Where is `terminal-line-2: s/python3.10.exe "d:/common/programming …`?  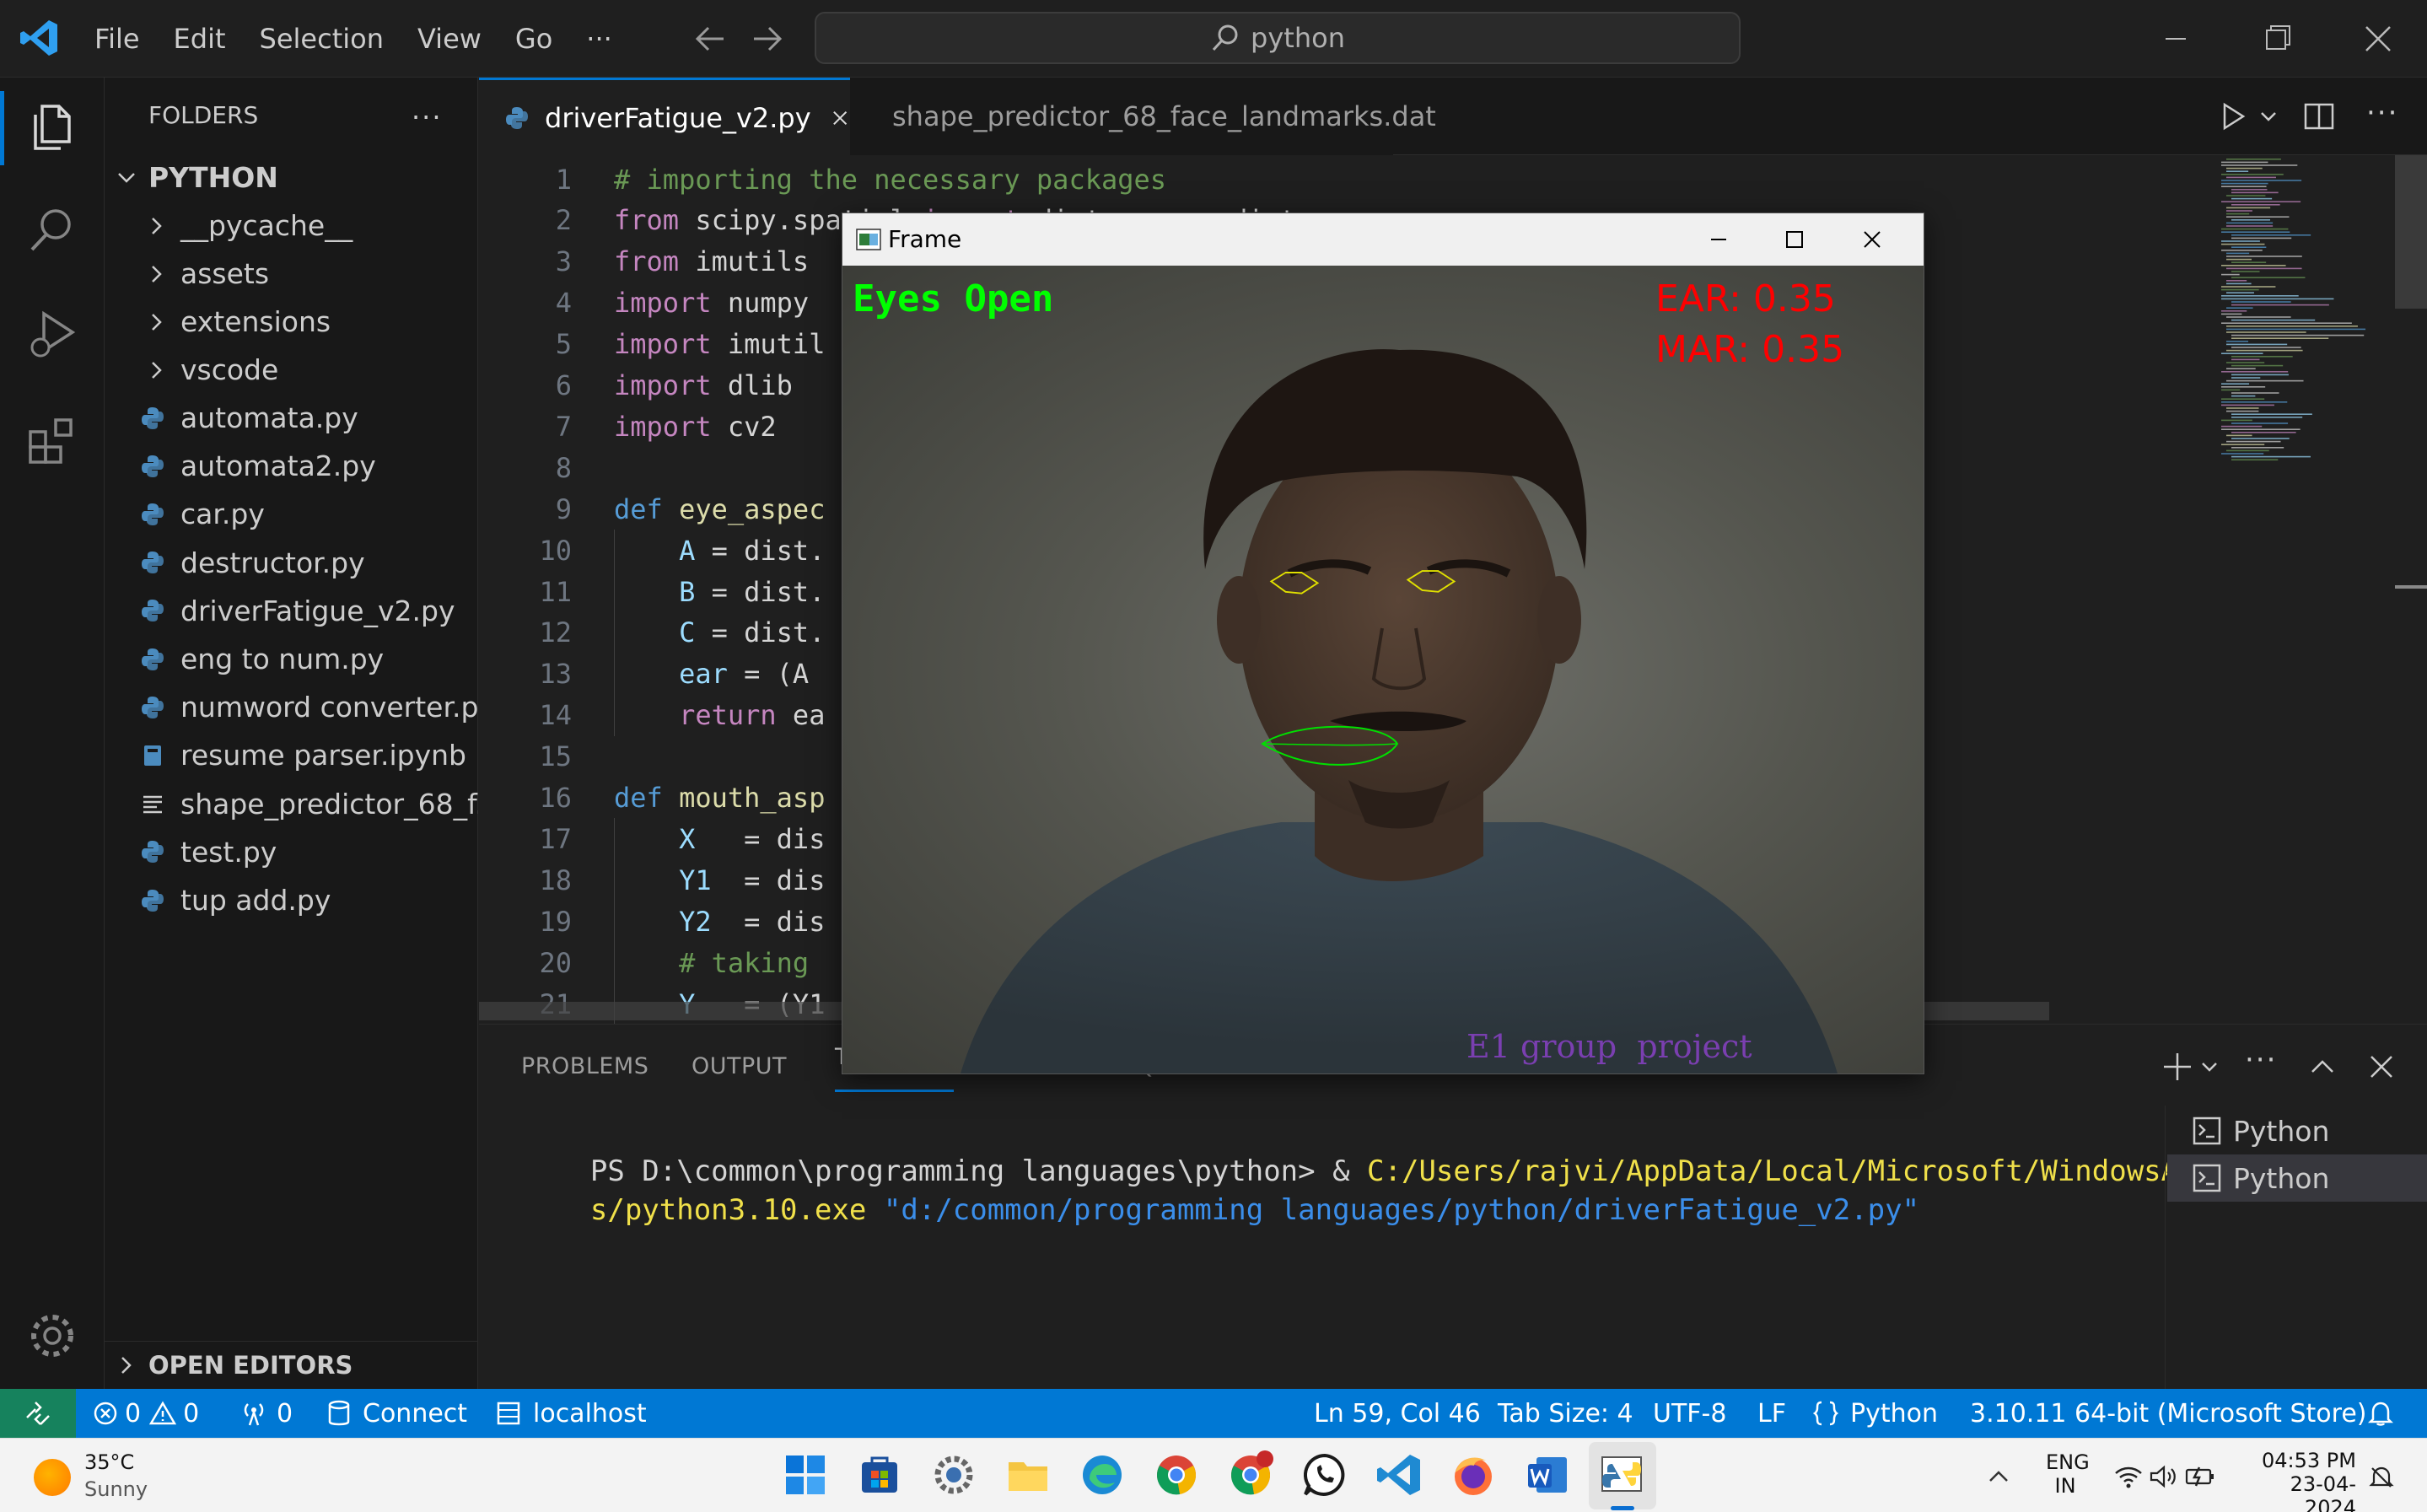
terminal-line-2: s/python3.10.exe "d:/common/programming … is located at coordinates (1220, 1210).